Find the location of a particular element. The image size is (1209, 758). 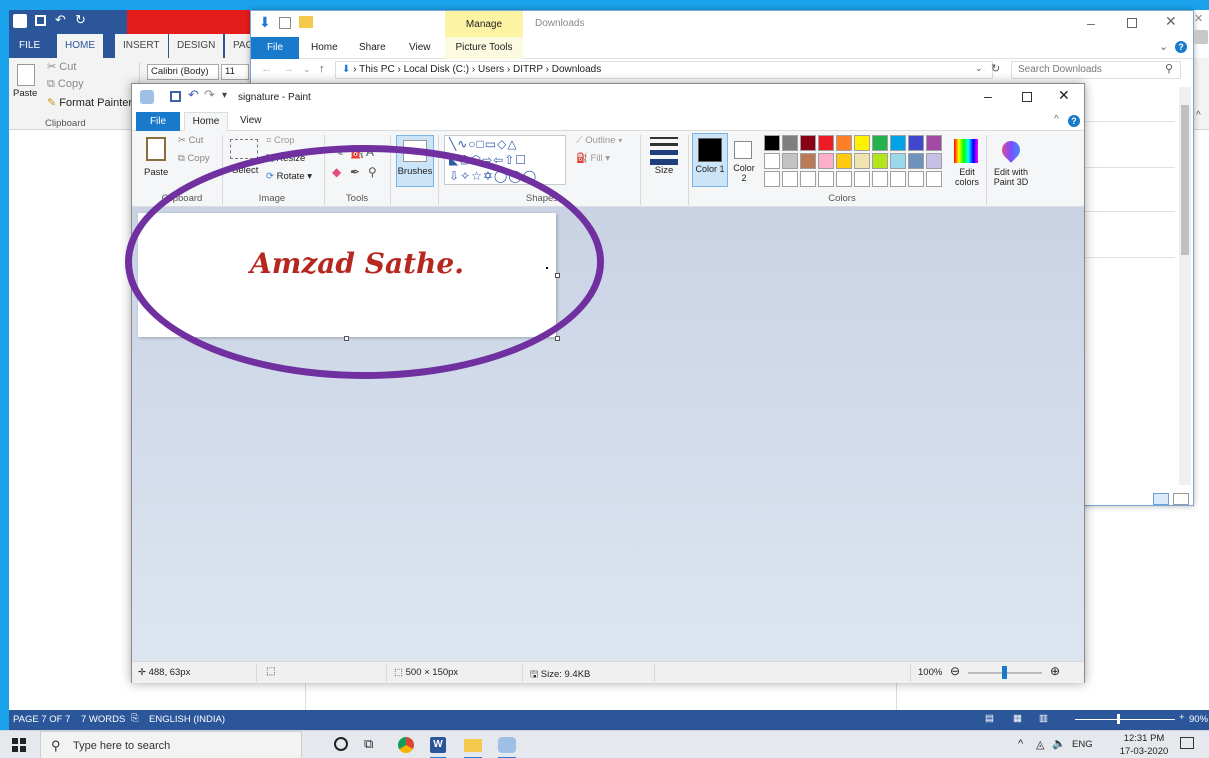

word-cut-button: ✂ Cut is located at coordinates (61, 66).